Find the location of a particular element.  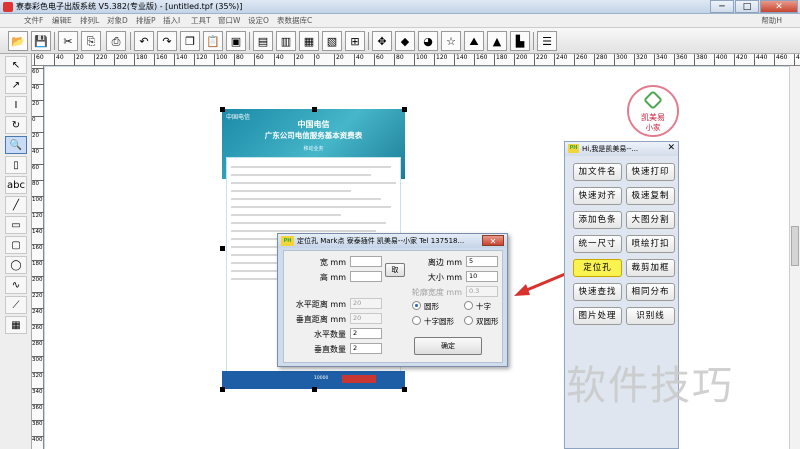

vertical-scrollbar is located at coordinates (794, 257).